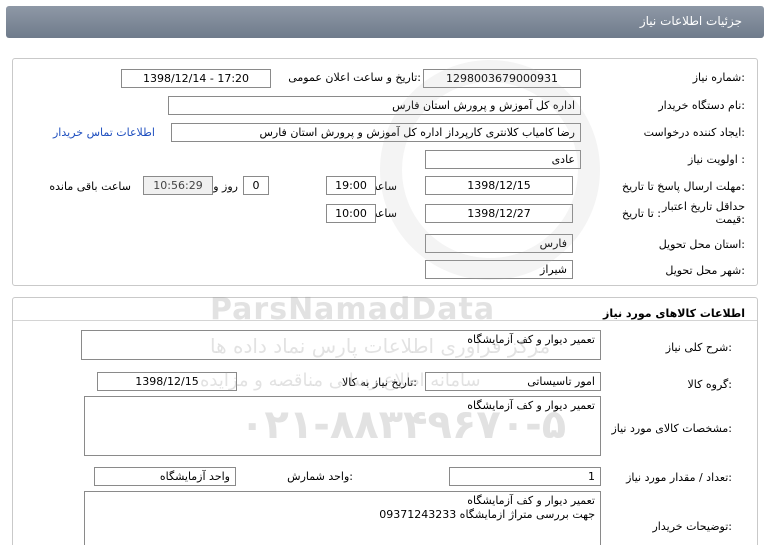 This screenshot has width=770, height=545. What do you see at coordinates (90, 186) in the screenshot?
I see `remaining-label: ساعت باقی مانده` at bounding box center [90, 186].